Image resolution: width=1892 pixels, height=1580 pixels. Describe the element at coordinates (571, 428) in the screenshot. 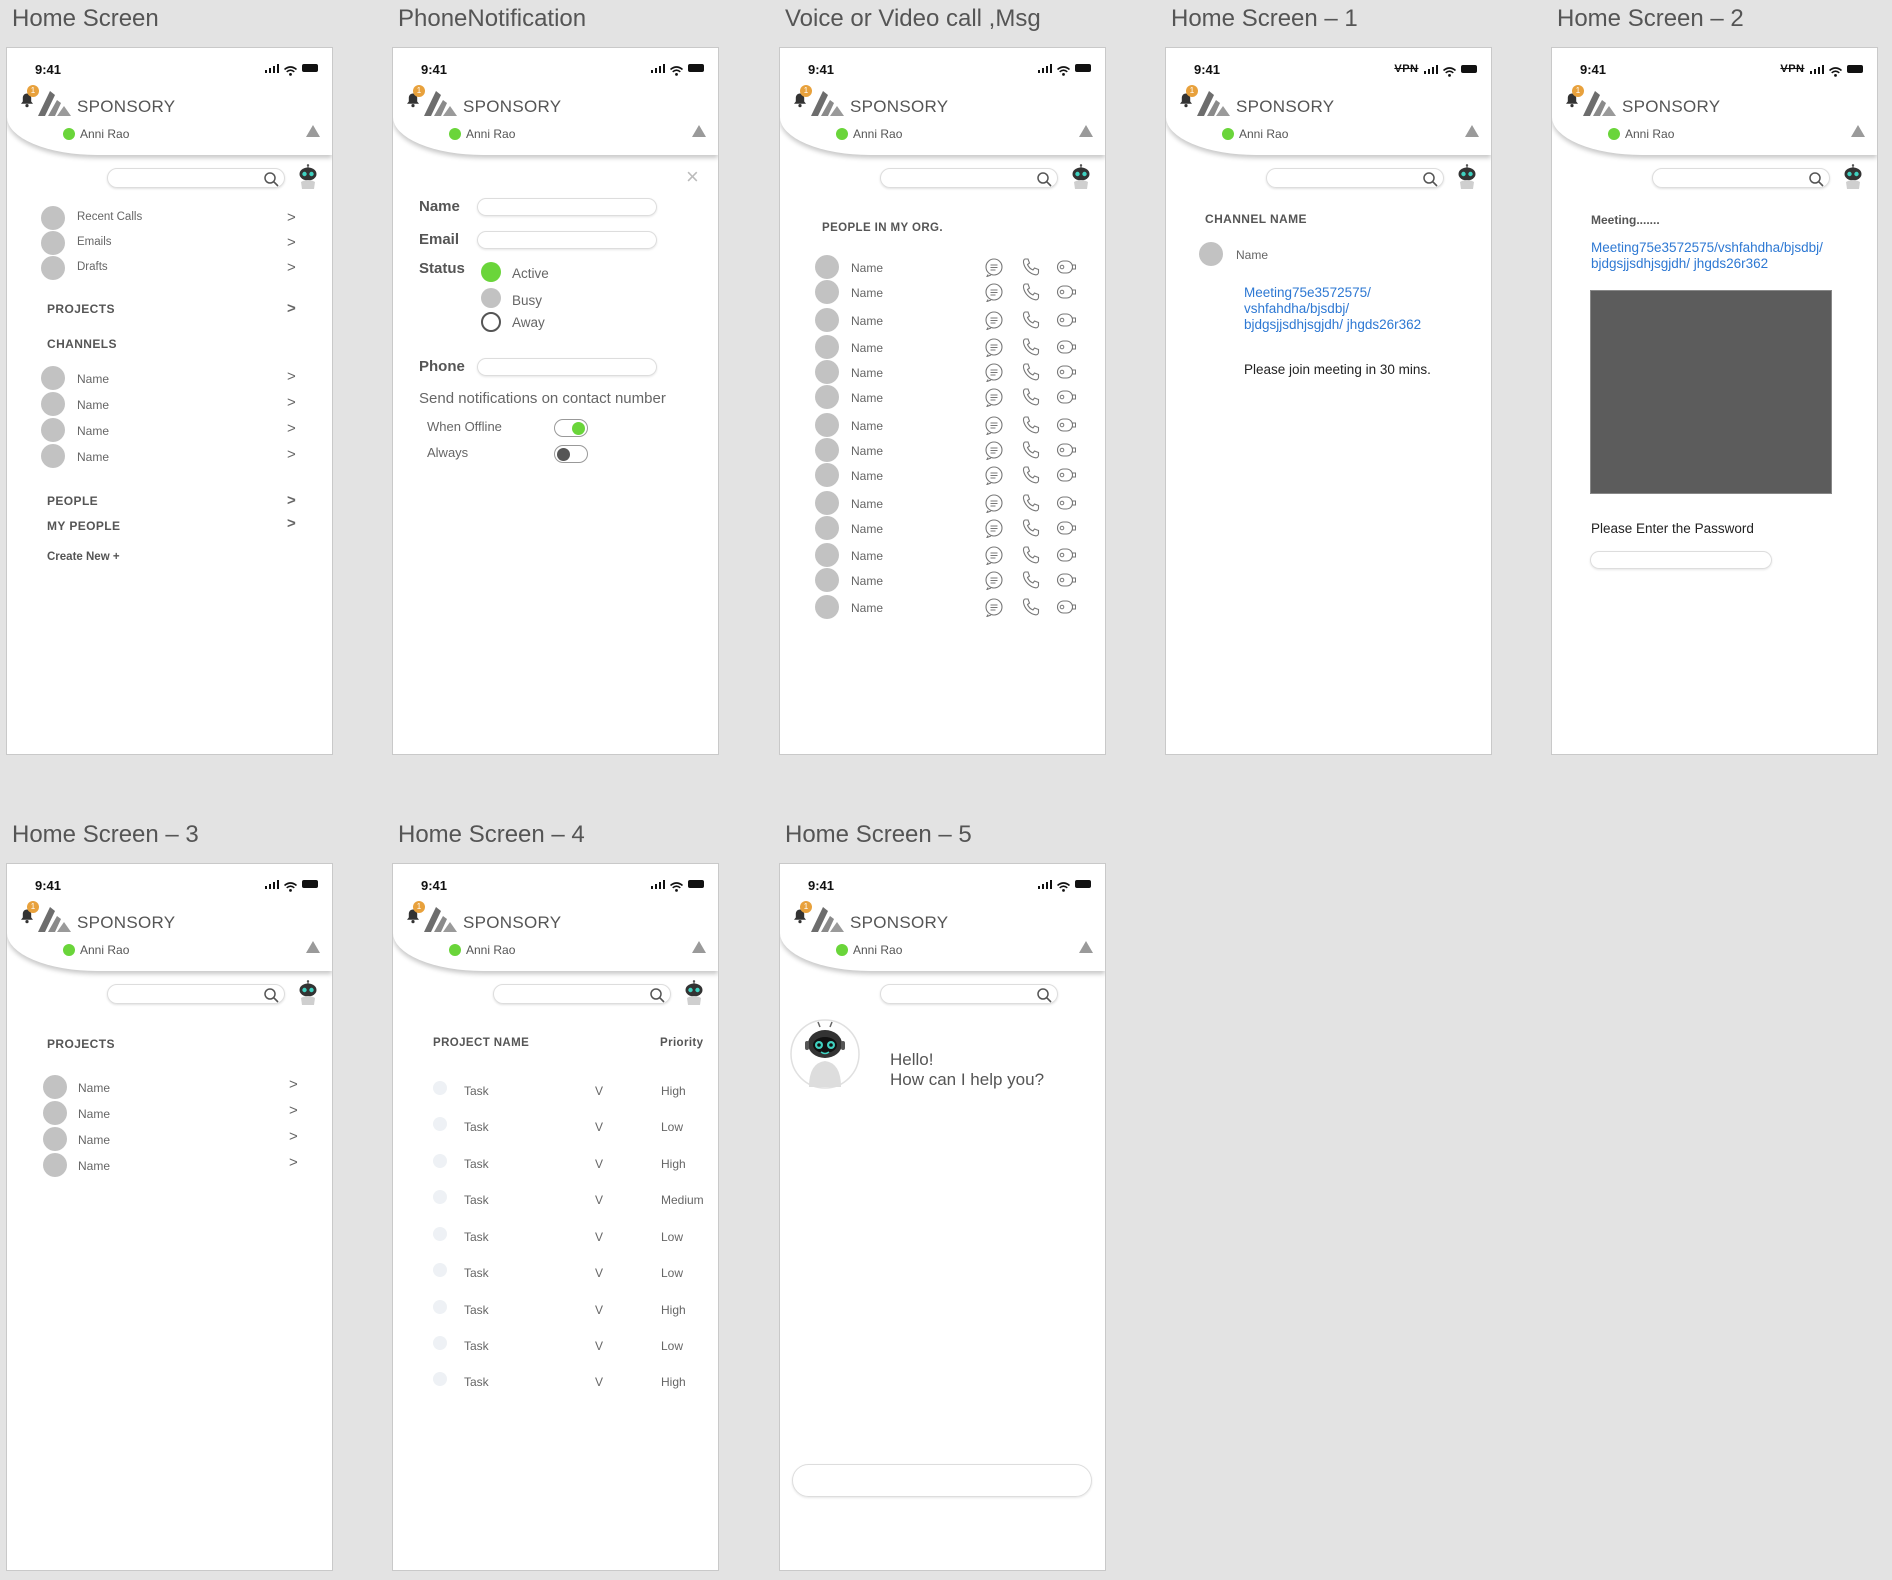

I see `when-offline-toggle` at that location.